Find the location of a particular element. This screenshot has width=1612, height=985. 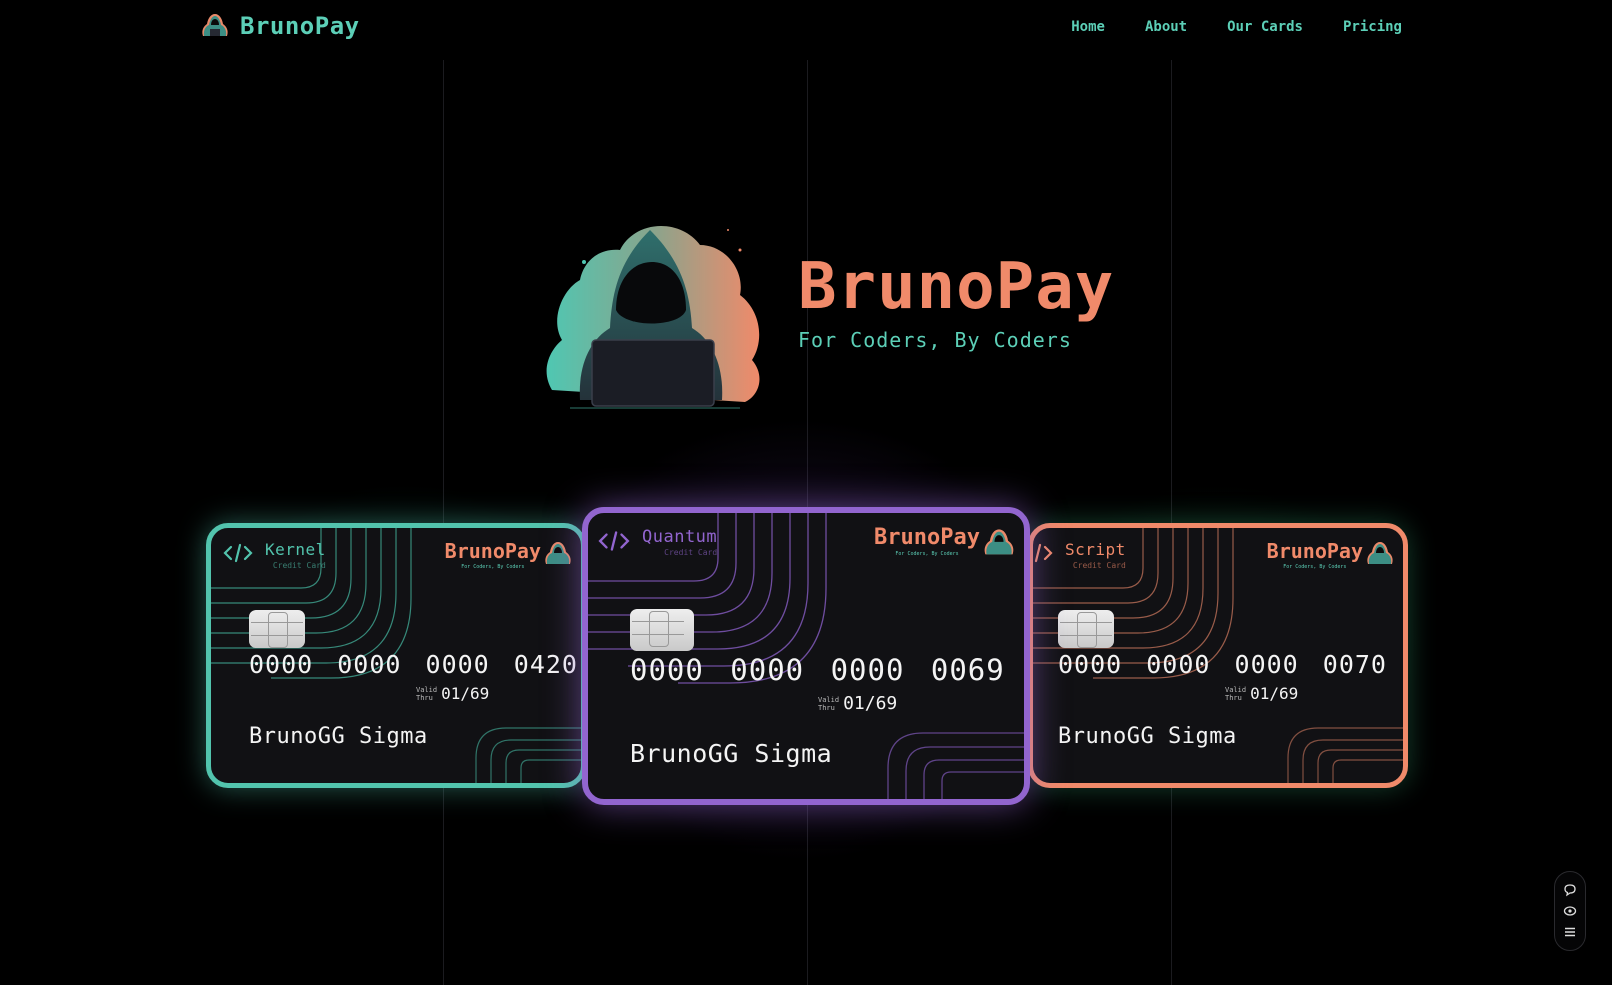

top-navigation: BrunoPay Home About Our Cards Pricing is located at coordinates (806, 28).